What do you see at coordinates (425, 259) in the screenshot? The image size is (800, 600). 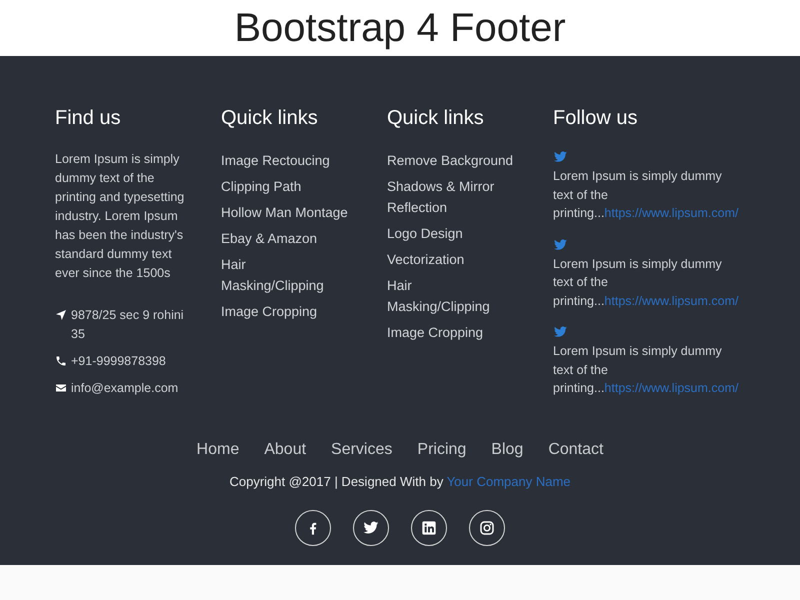 I see `quick-link: Vectorization` at bounding box center [425, 259].